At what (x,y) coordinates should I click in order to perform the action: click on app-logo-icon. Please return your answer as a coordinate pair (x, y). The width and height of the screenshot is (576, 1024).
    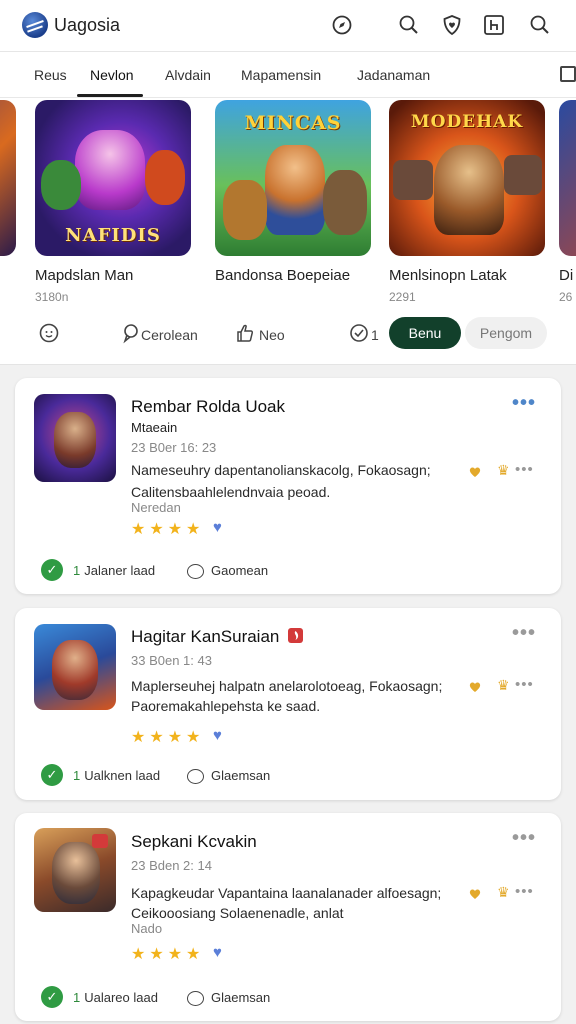
    Looking at the image, I should click on (35, 25).